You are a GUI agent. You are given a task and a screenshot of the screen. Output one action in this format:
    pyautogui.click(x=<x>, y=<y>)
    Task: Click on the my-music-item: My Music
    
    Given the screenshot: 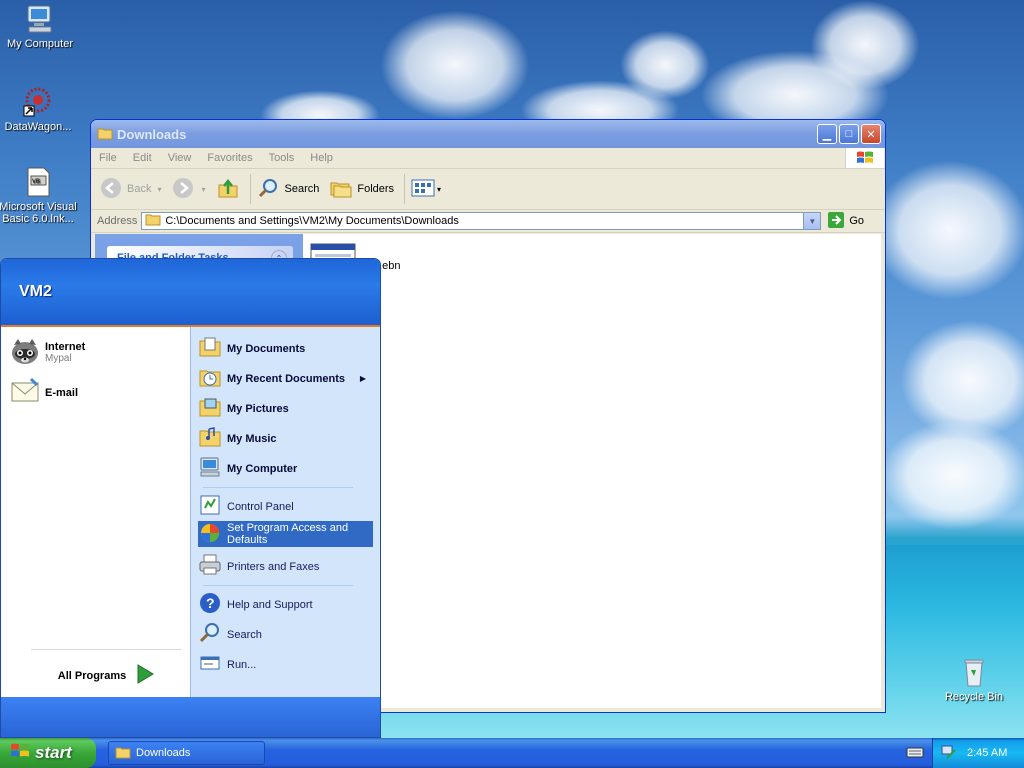 What is the action you would take?
    pyautogui.click(x=285, y=438)
    